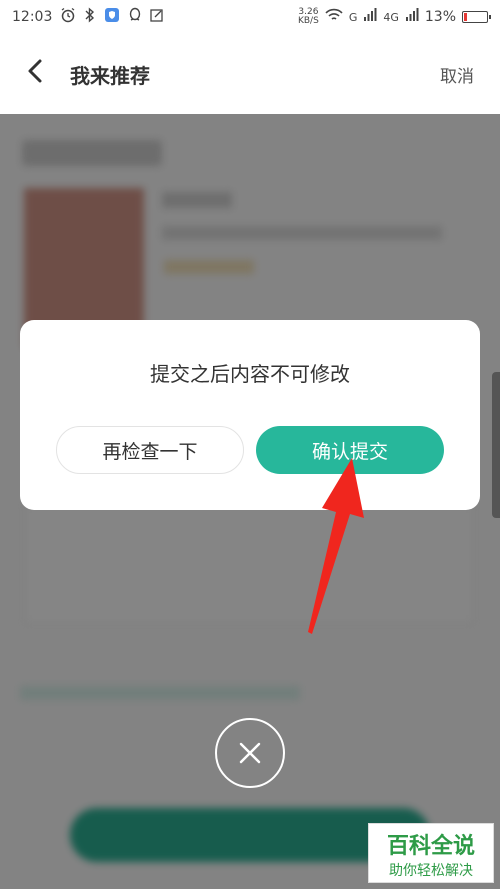 This screenshot has width=500, height=889. Describe the element at coordinates (68, 17) in the screenshot. I see `alarm-icon` at that location.